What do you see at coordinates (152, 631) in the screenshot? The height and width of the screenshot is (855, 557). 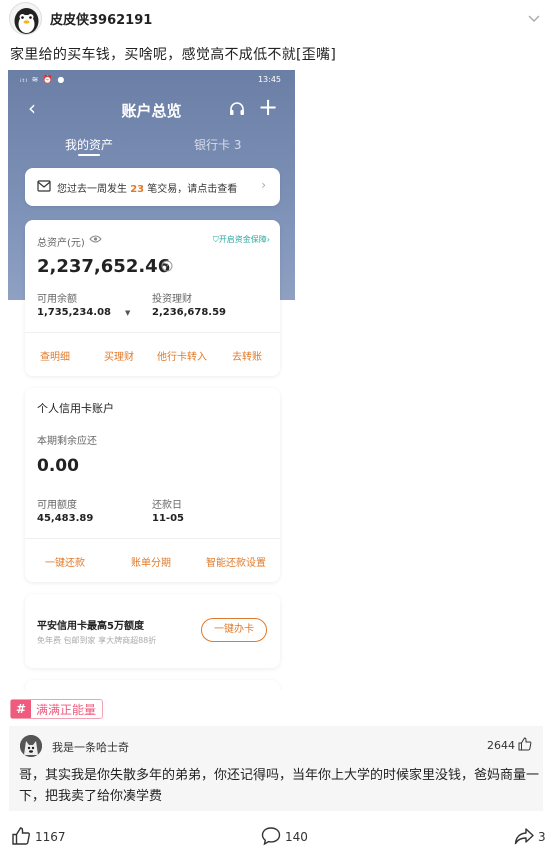 I see `promo-card: 平安信用卡最高5万额度 免年费 包邮到家 享大牌商超88折 一键办卡` at bounding box center [152, 631].